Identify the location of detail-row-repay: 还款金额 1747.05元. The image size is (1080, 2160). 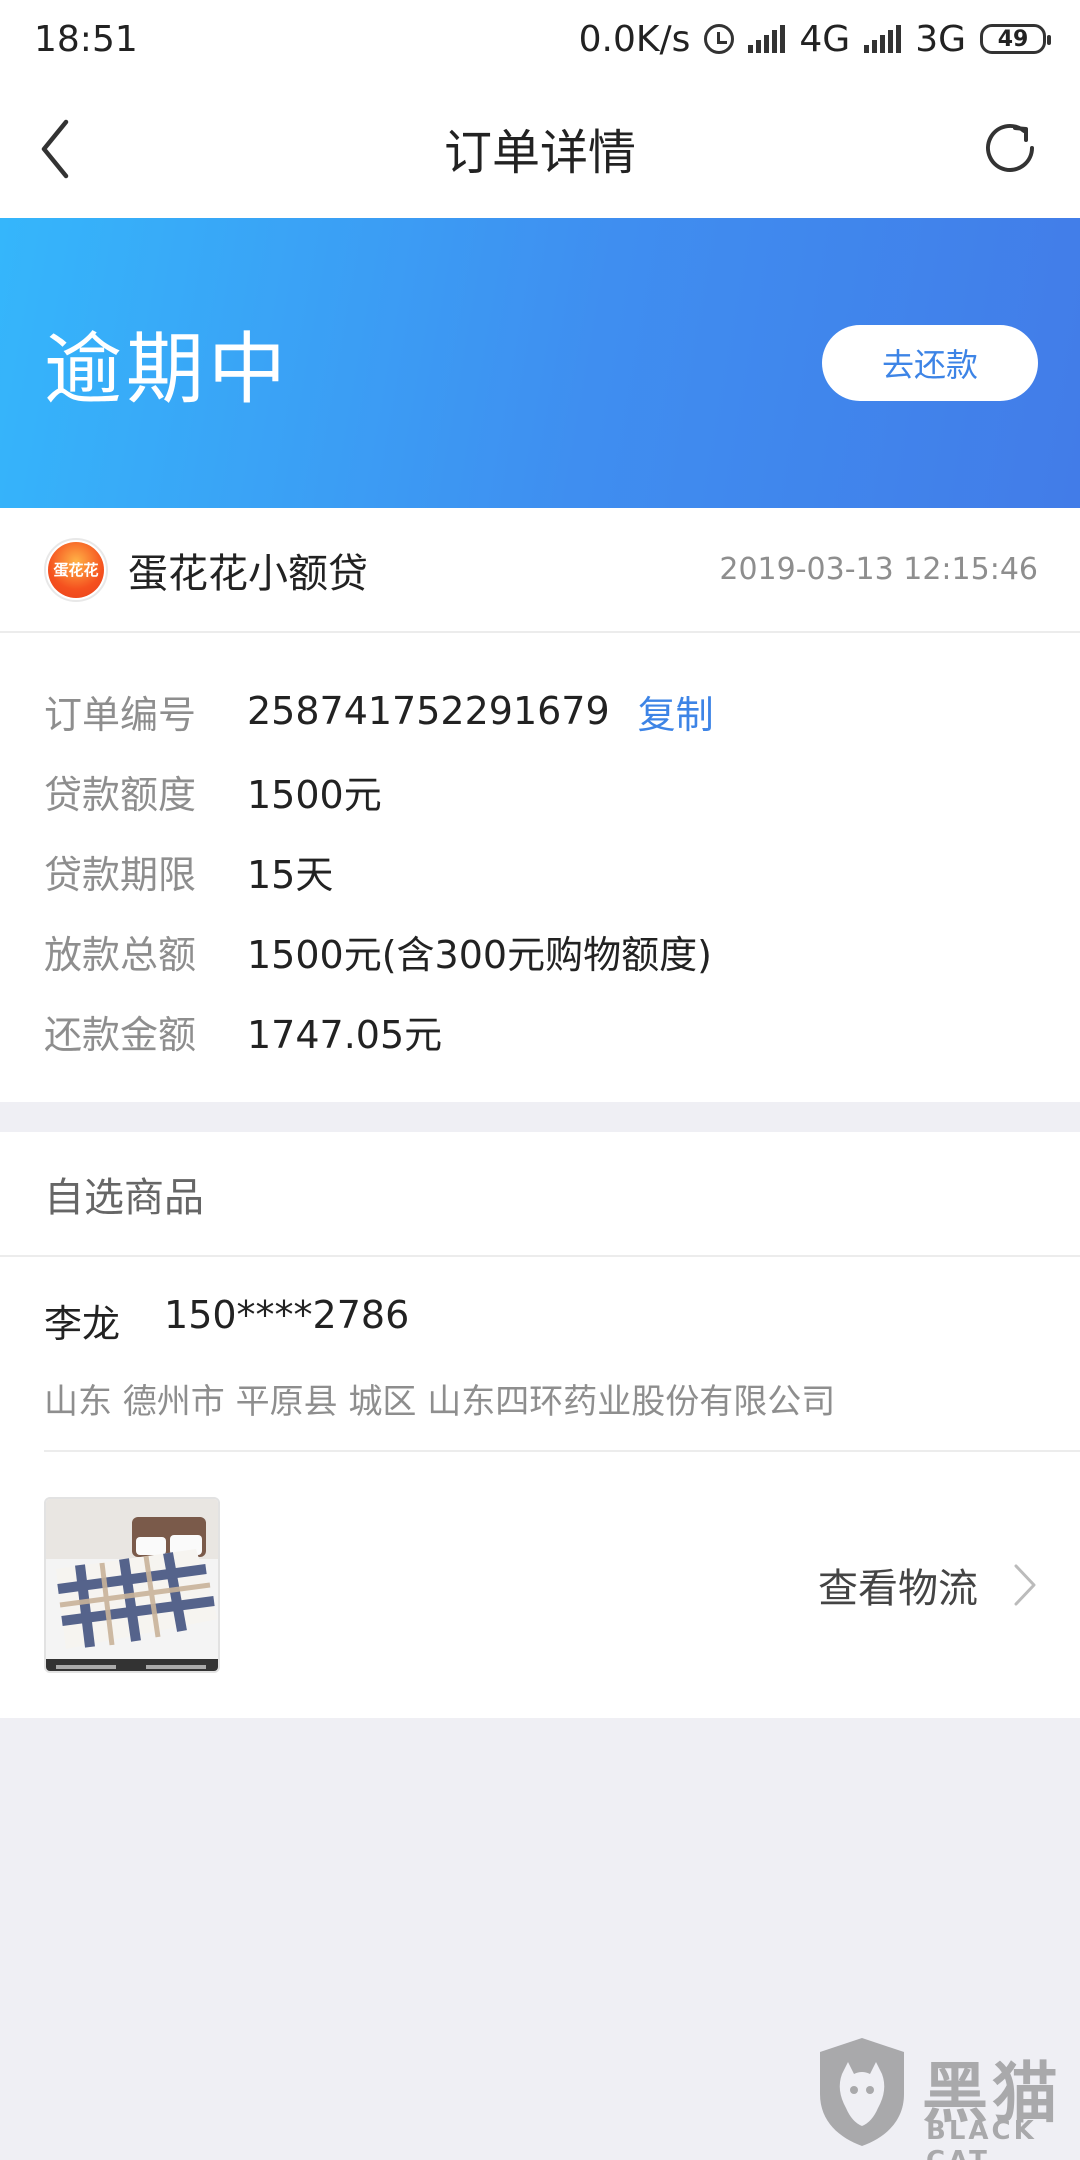
(540, 1031).